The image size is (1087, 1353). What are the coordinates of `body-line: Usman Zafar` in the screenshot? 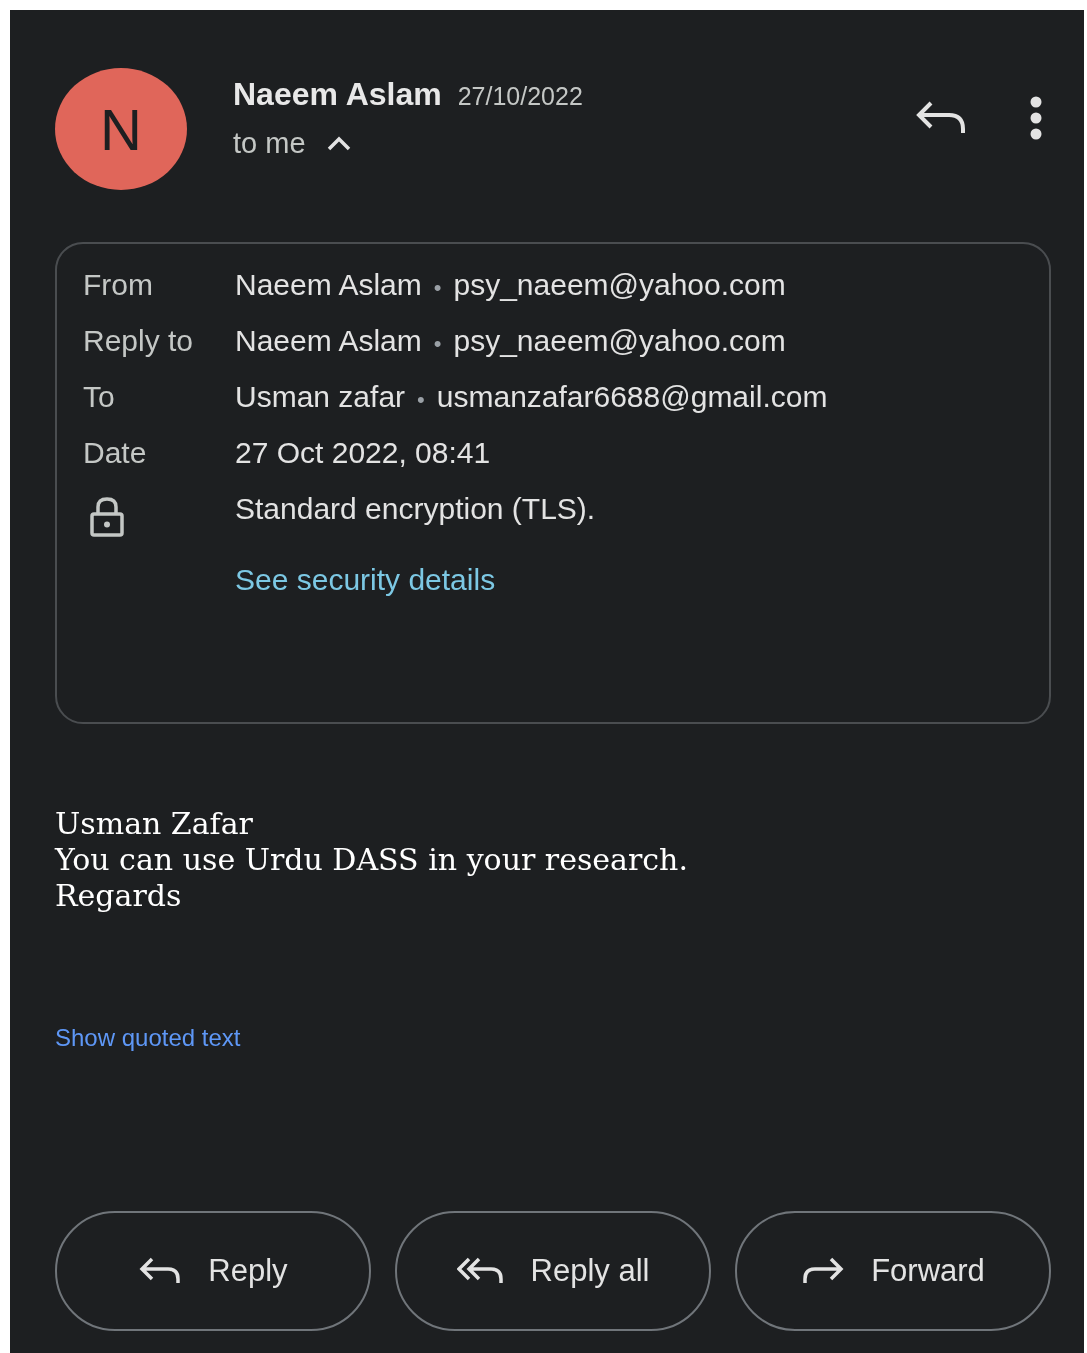 It's located at (154, 824).